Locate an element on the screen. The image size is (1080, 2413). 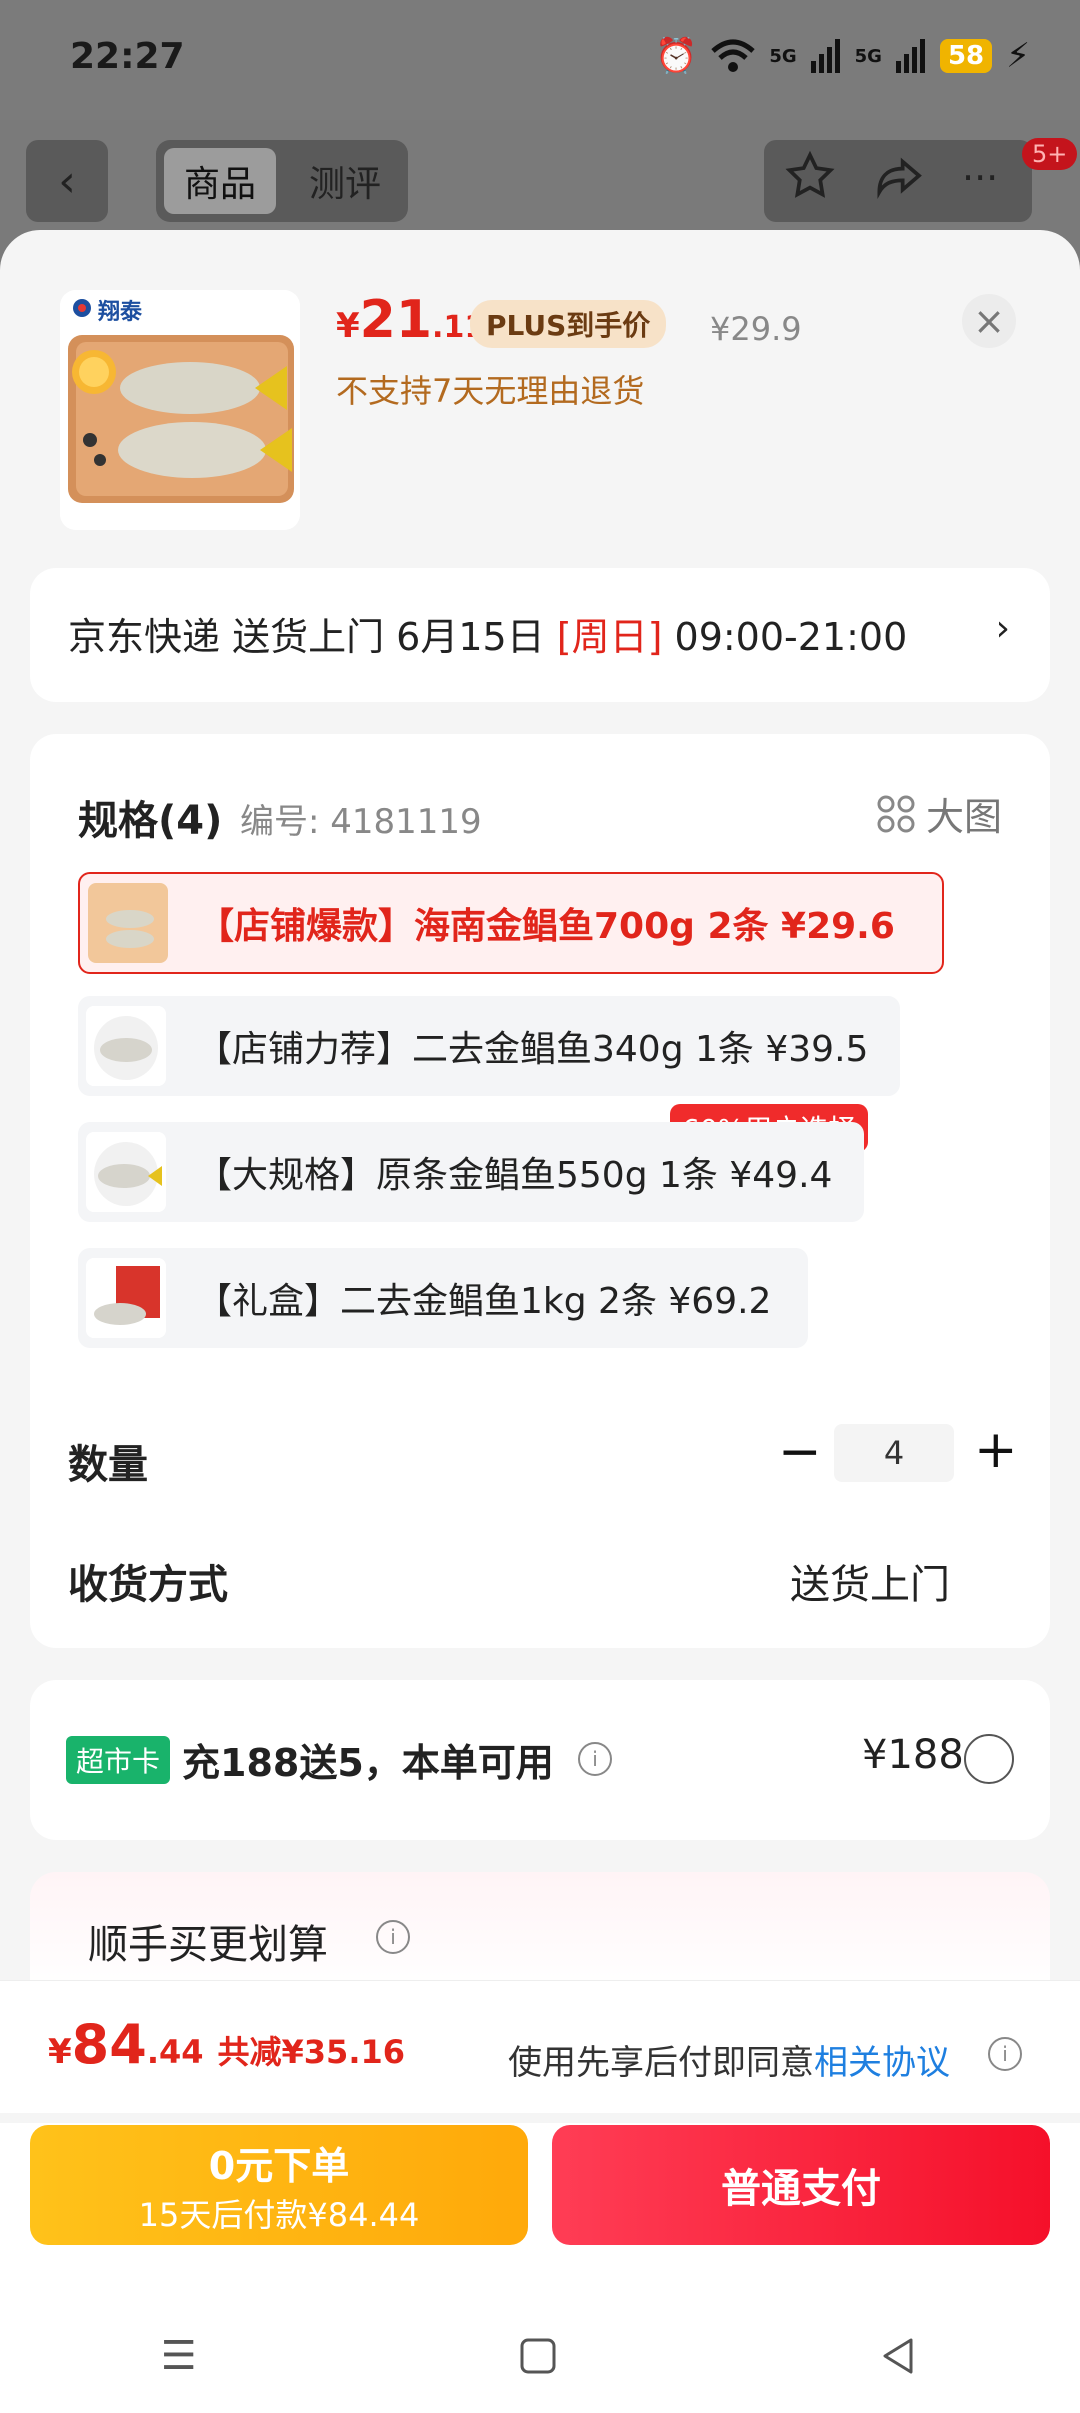
total-symbol: ¥ is located at coordinates (60, 2052).